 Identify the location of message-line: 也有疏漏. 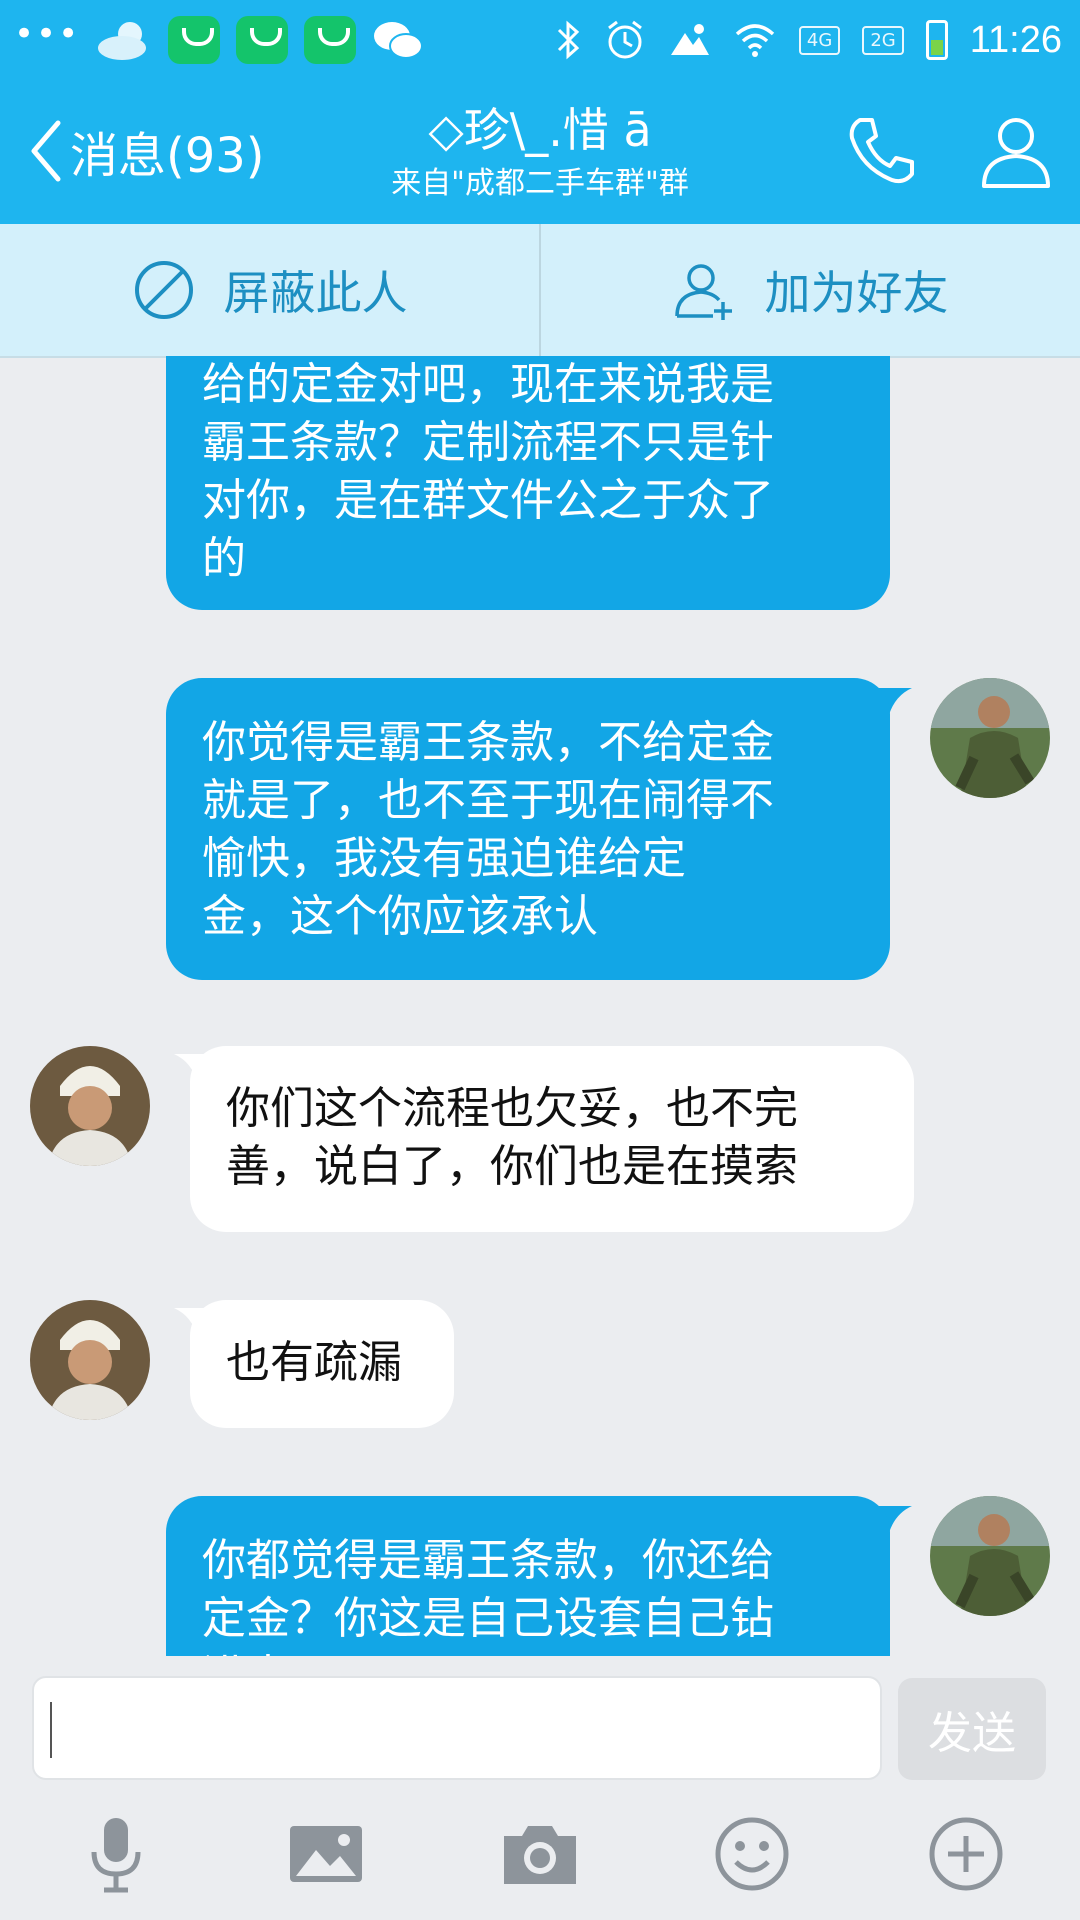
(314, 1362).